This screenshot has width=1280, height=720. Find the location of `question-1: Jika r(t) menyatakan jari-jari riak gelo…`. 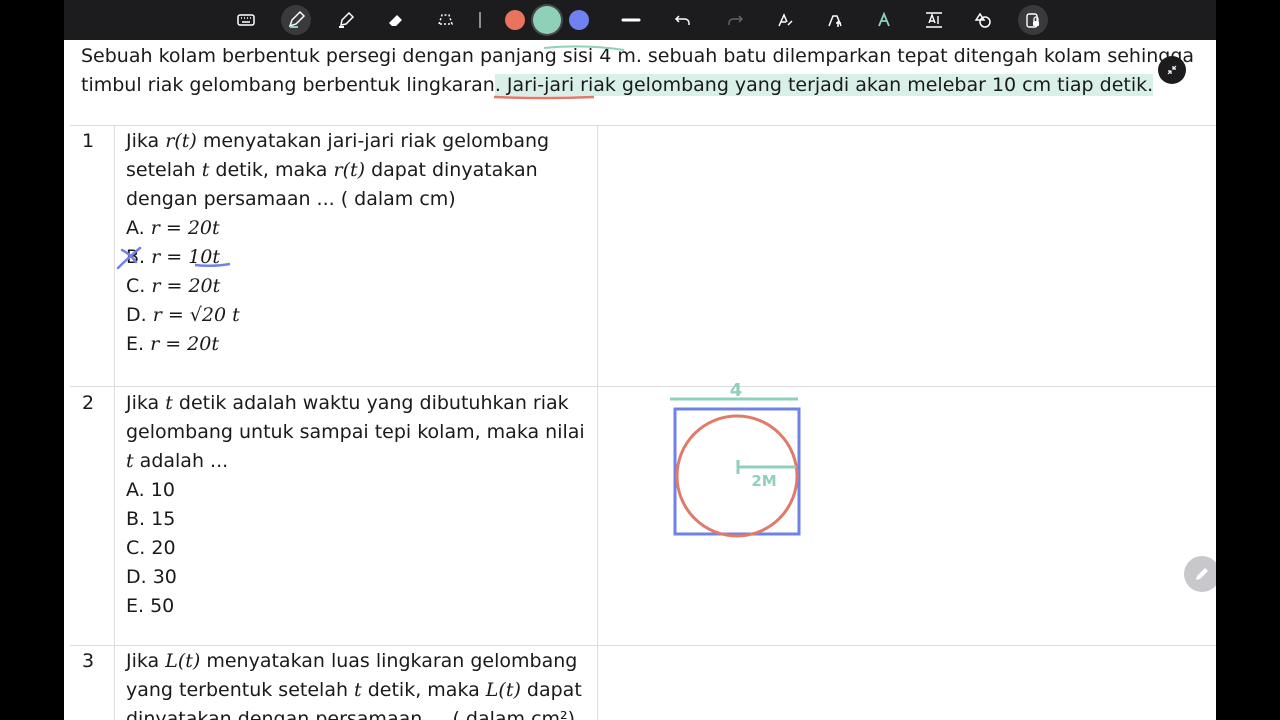

question-1: Jika r(t) menyatakan jari-jari riak gelo… is located at coordinates (361, 243).